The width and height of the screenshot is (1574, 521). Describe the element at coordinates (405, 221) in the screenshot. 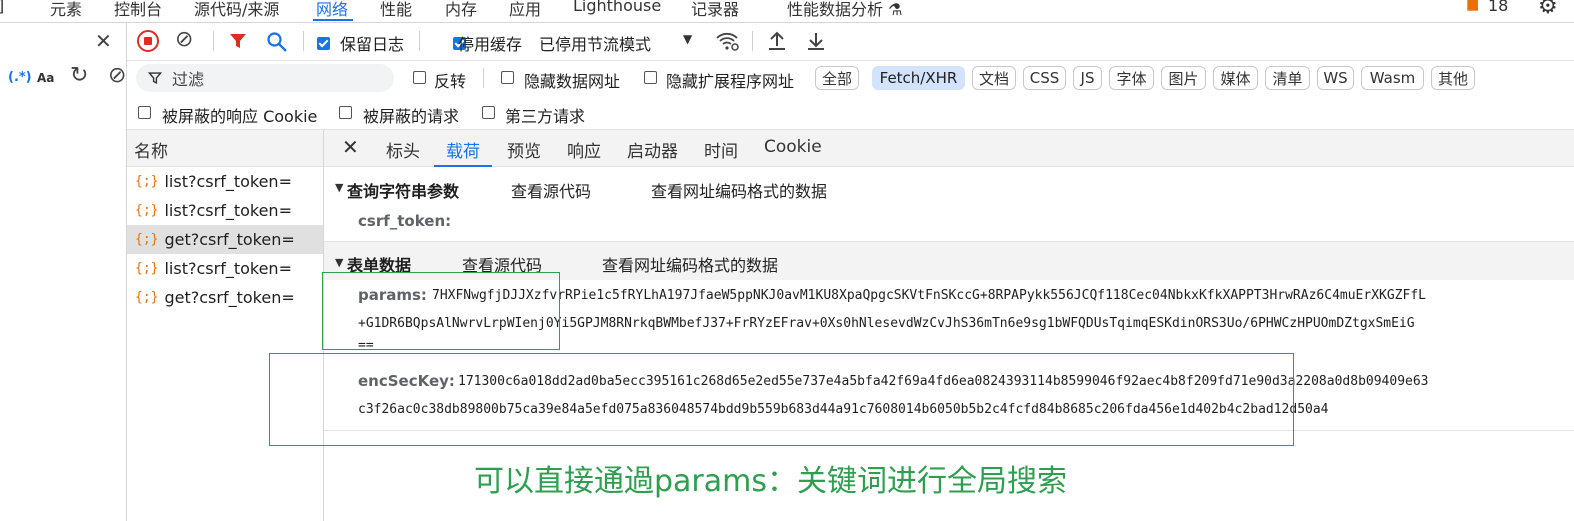

I see `csrf-token-key: csrf_token:` at that location.